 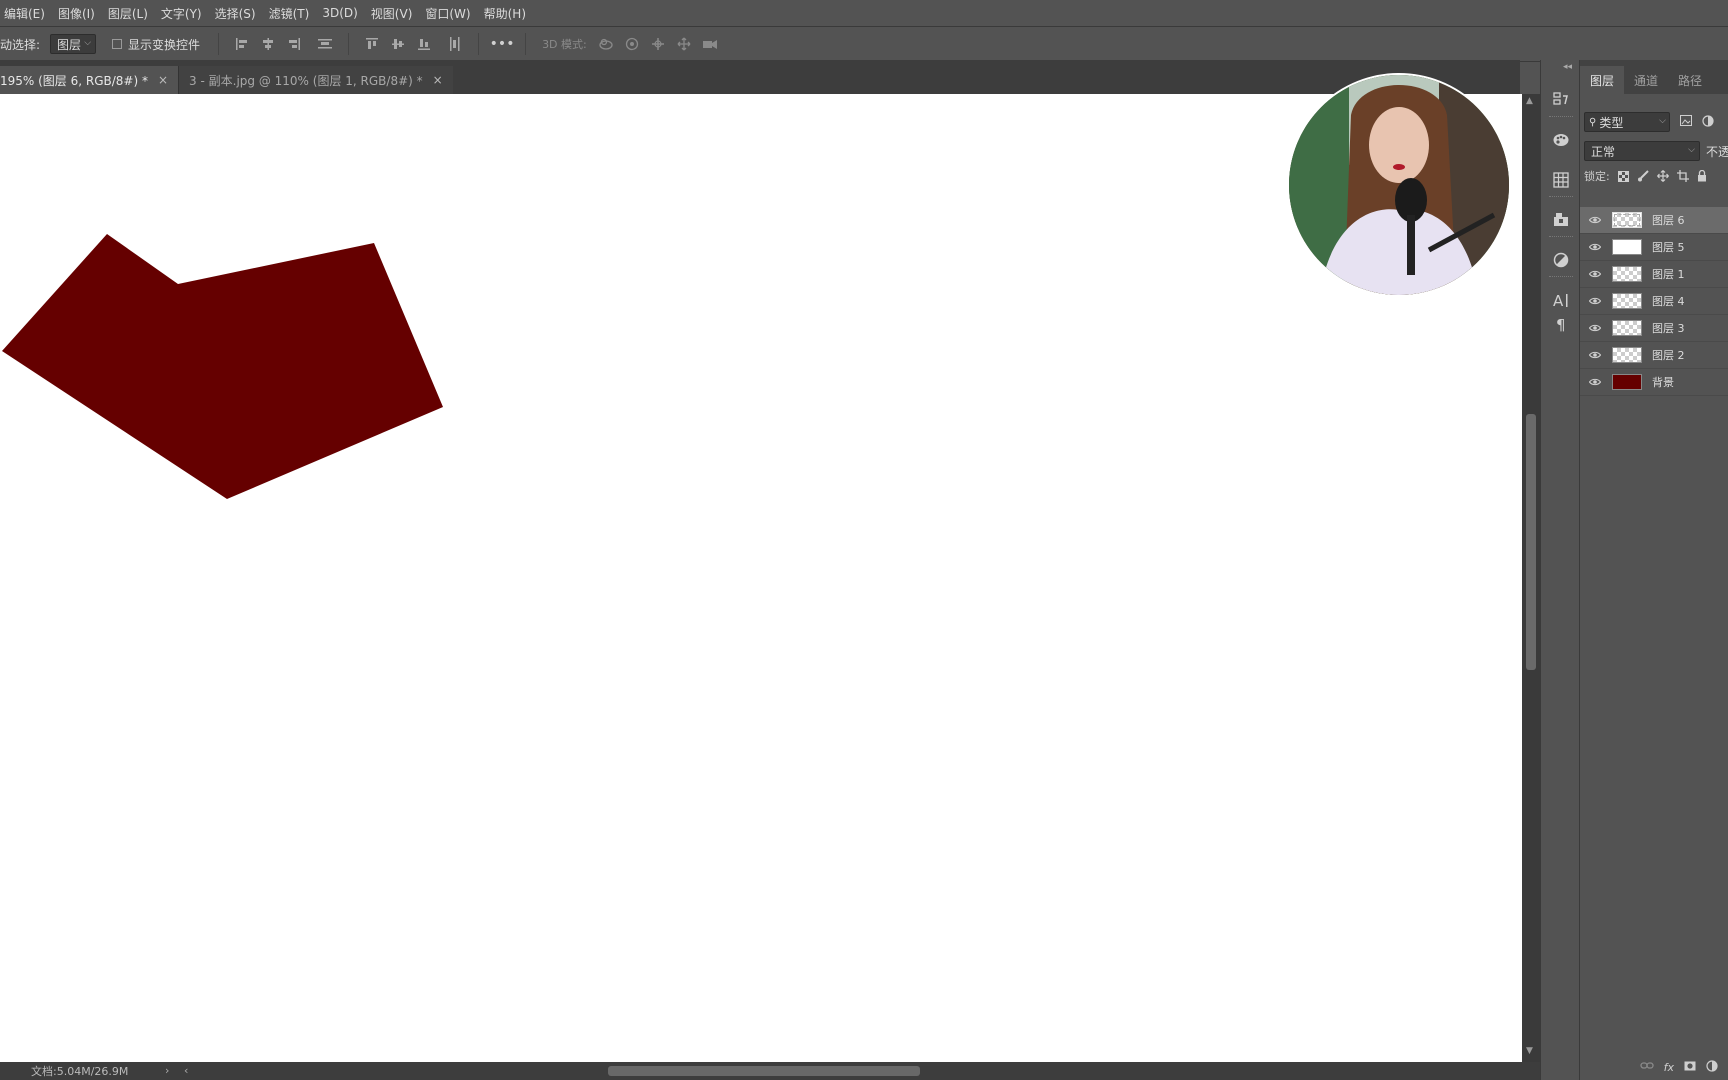 I want to click on link-layers-icon, so click(x=1646, y=1067).